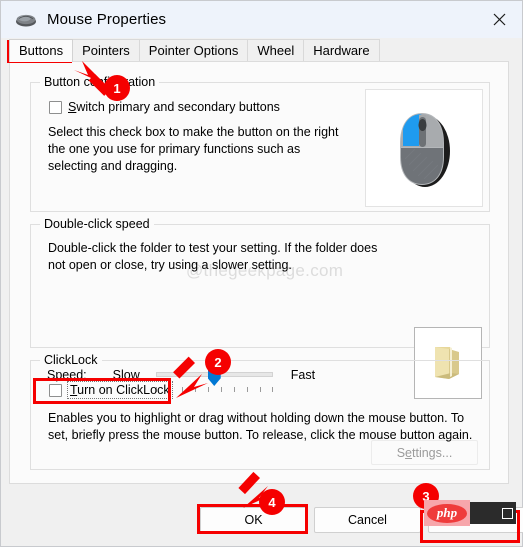 The height and width of the screenshot is (547, 523). What do you see at coordinates (107, 19) in the screenshot?
I see `window-title: Mouse Properties` at bounding box center [107, 19].